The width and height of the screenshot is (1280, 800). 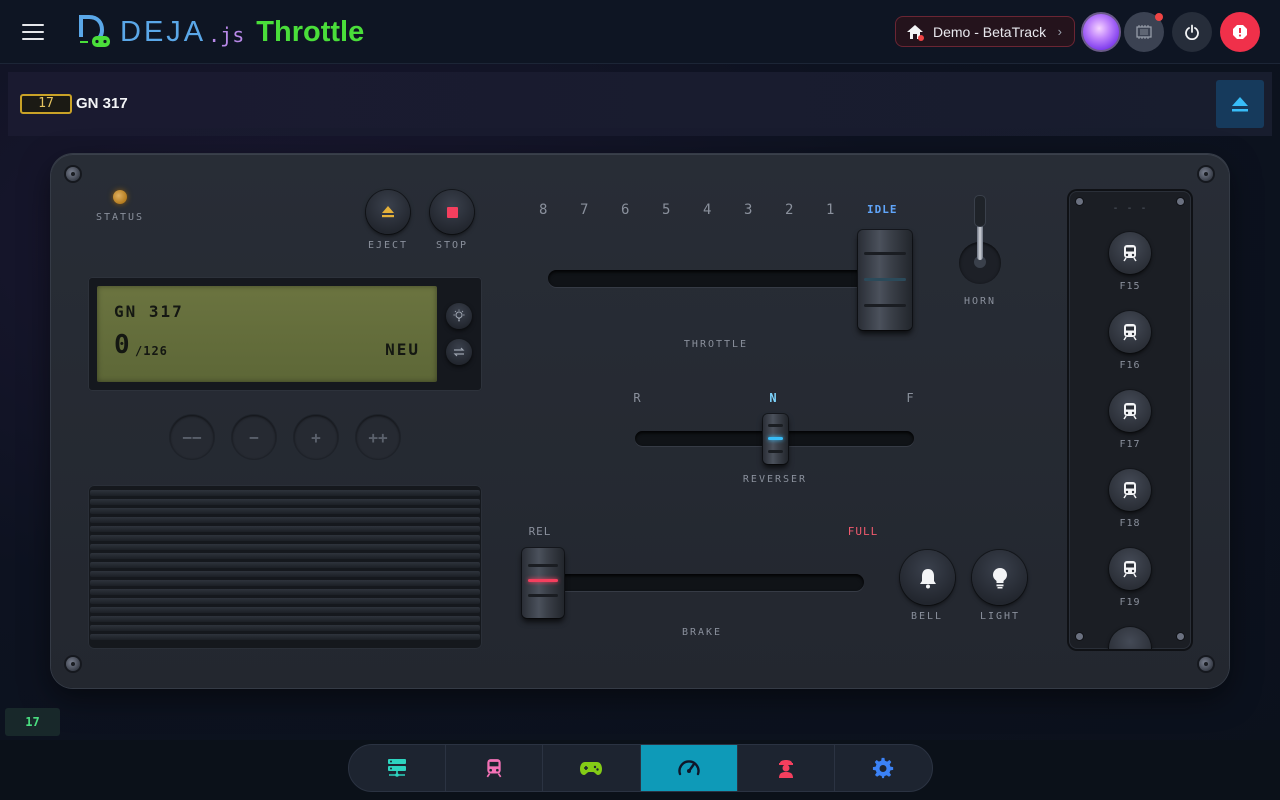 What do you see at coordinates (1130, 523) in the screenshot?
I see `function-label: F18` at bounding box center [1130, 523].